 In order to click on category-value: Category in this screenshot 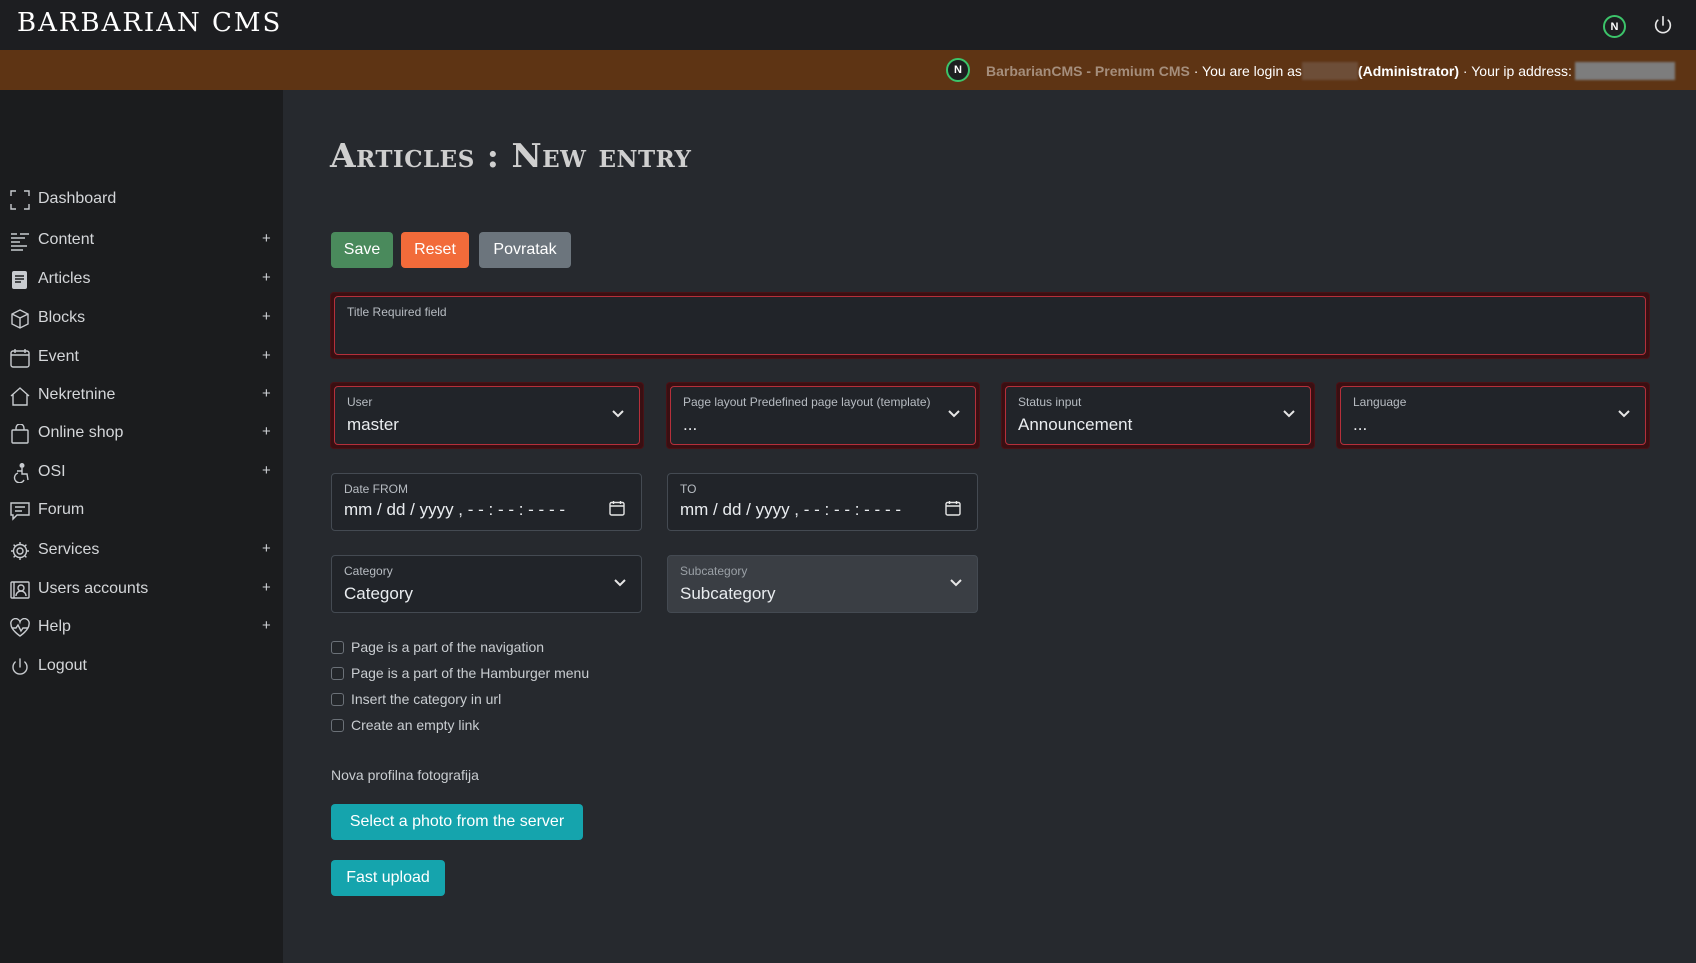, I will do `click(378, 593)`.